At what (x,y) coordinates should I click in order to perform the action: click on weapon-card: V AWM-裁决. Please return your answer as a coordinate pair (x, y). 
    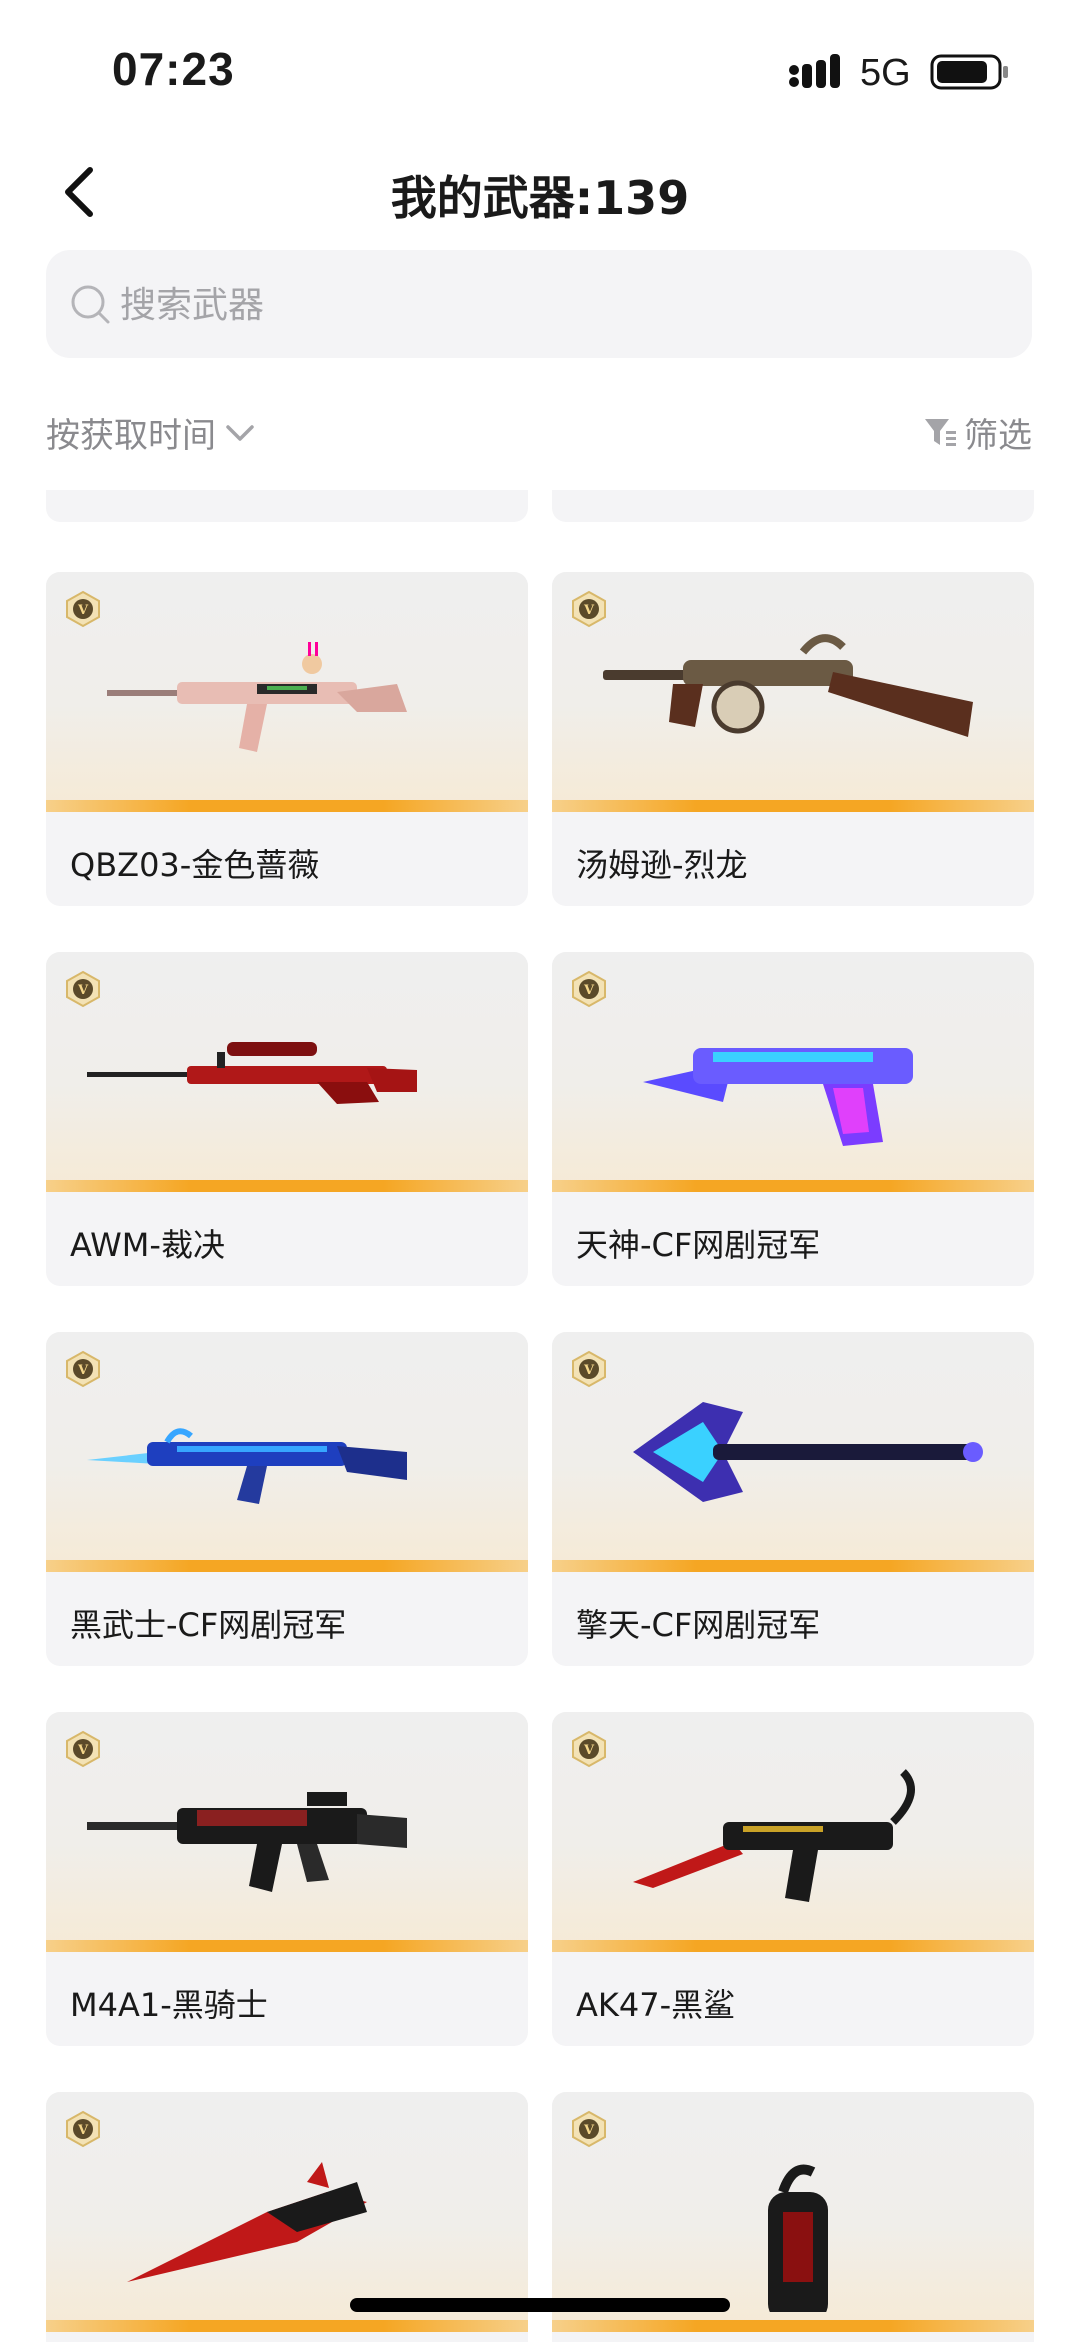
    Looking at the image, I should click on (287, 1119).